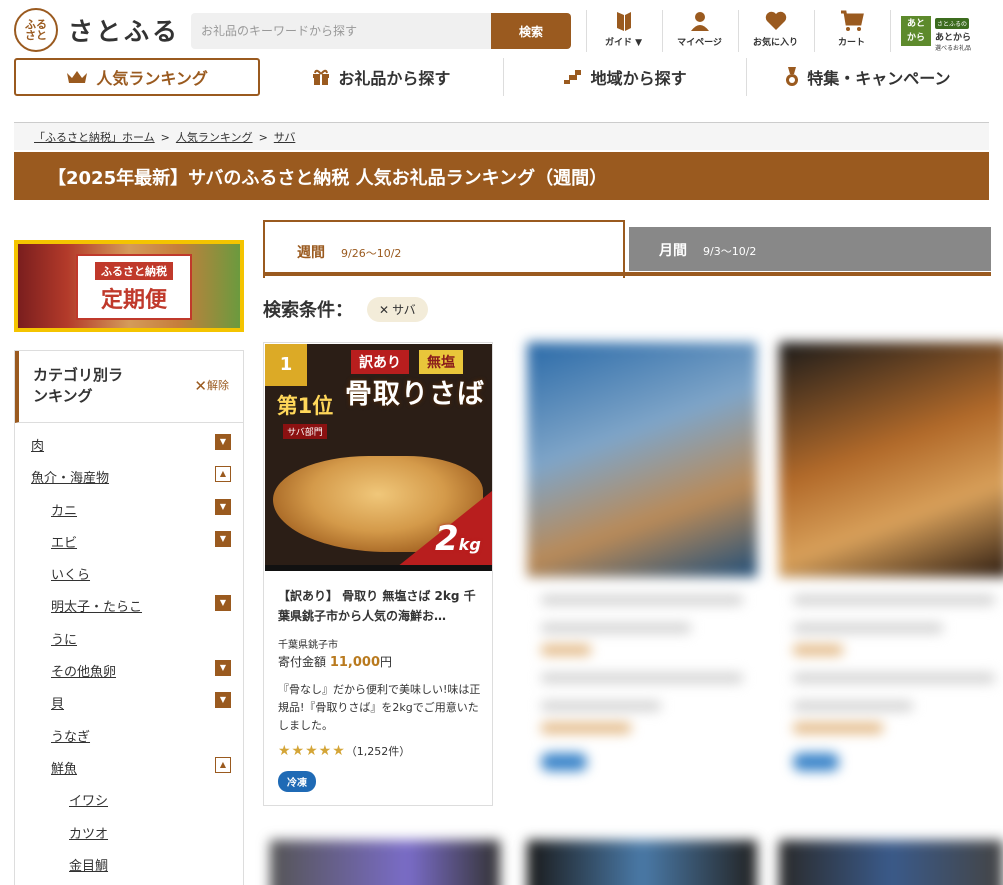  What do you see at coordinates (129, 708) in the screenshot?
I see `category-item: 貝 ▼` at bounding box center [129, 708].